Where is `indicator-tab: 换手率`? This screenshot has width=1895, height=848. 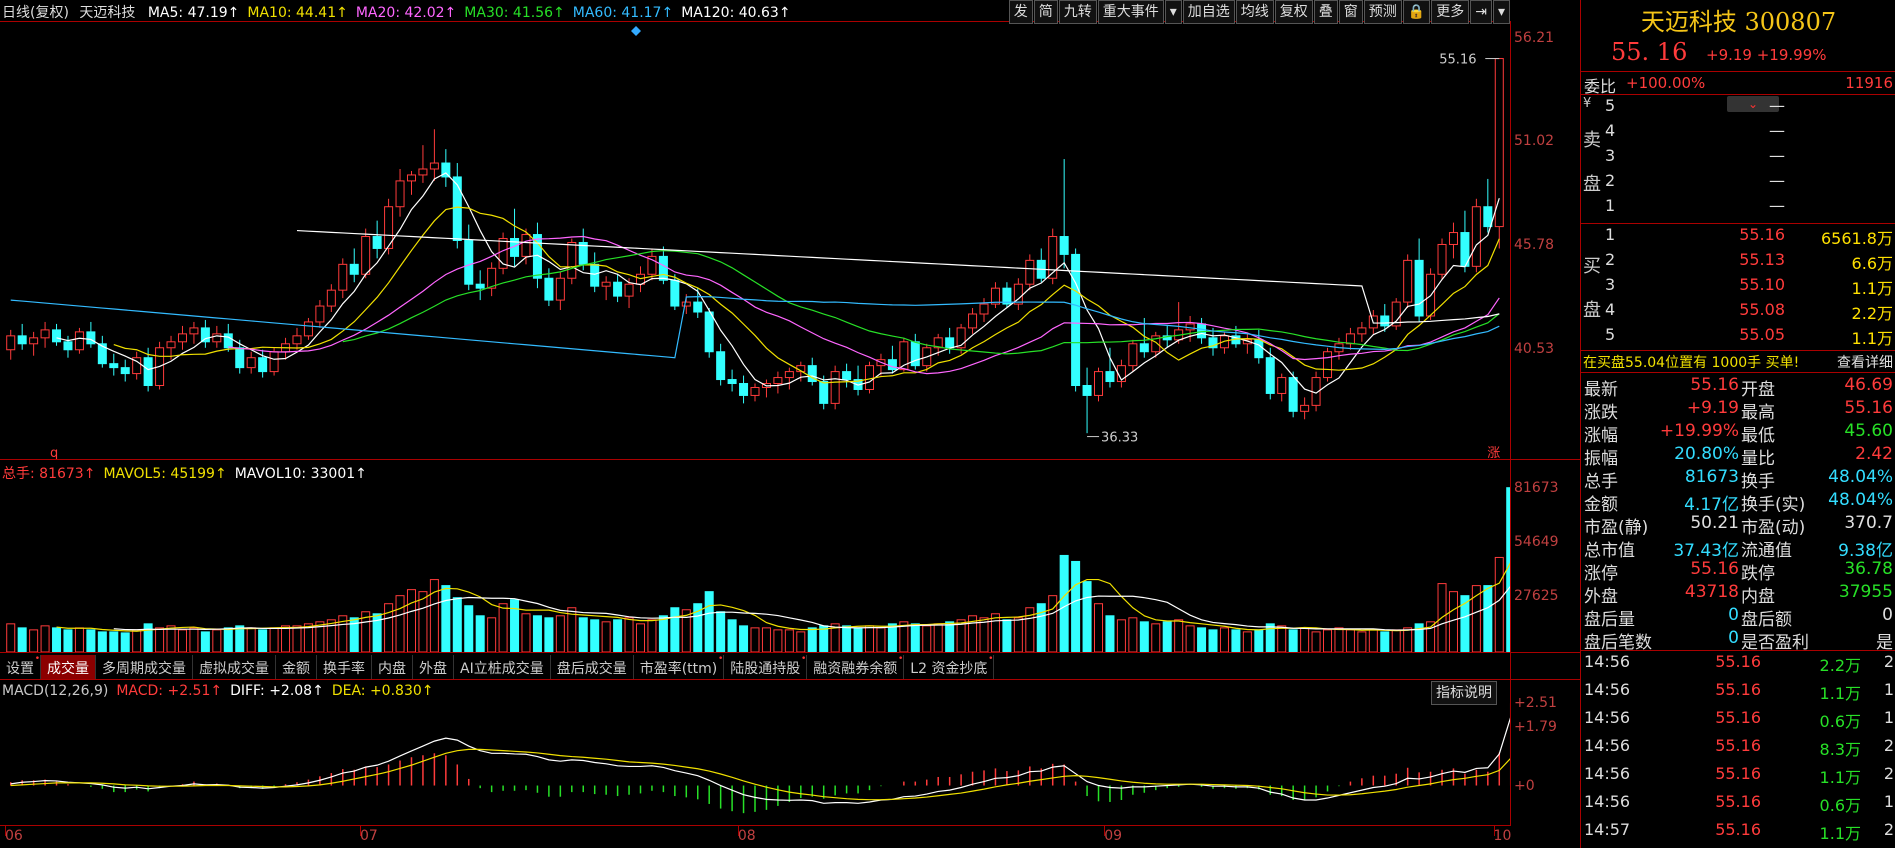 indicator-tab: 换手率 is located at coordinates (344, 667).